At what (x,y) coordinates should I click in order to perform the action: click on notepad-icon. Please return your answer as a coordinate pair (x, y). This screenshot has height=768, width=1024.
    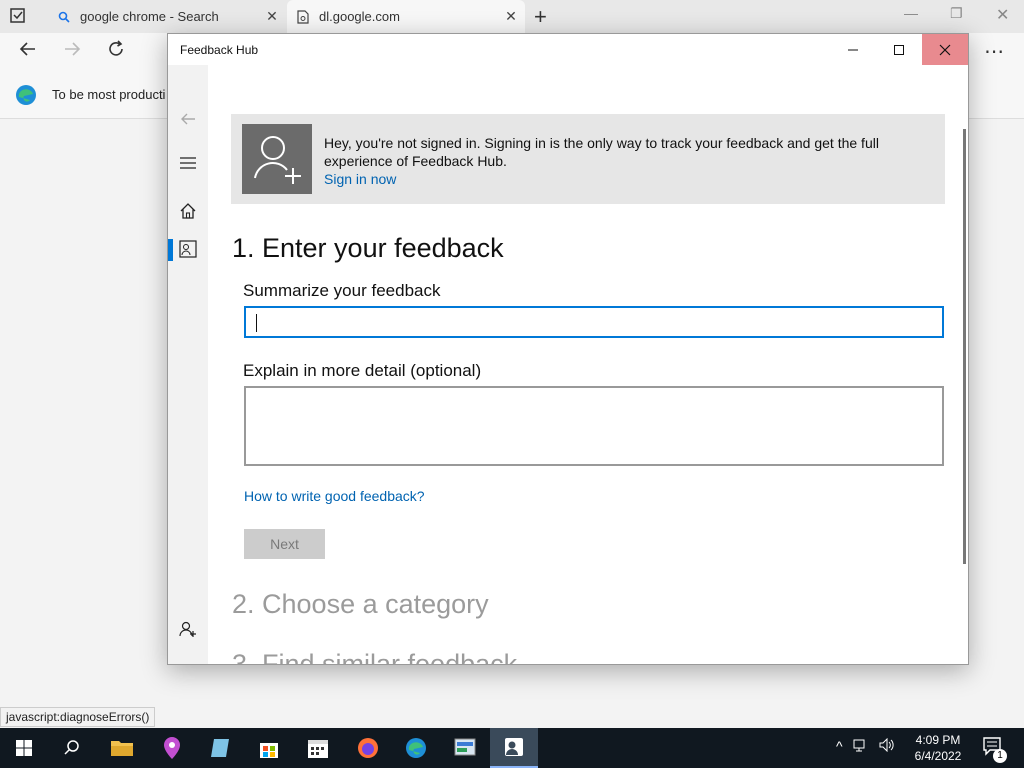
    Looking at the image, I should click on (220, 748).